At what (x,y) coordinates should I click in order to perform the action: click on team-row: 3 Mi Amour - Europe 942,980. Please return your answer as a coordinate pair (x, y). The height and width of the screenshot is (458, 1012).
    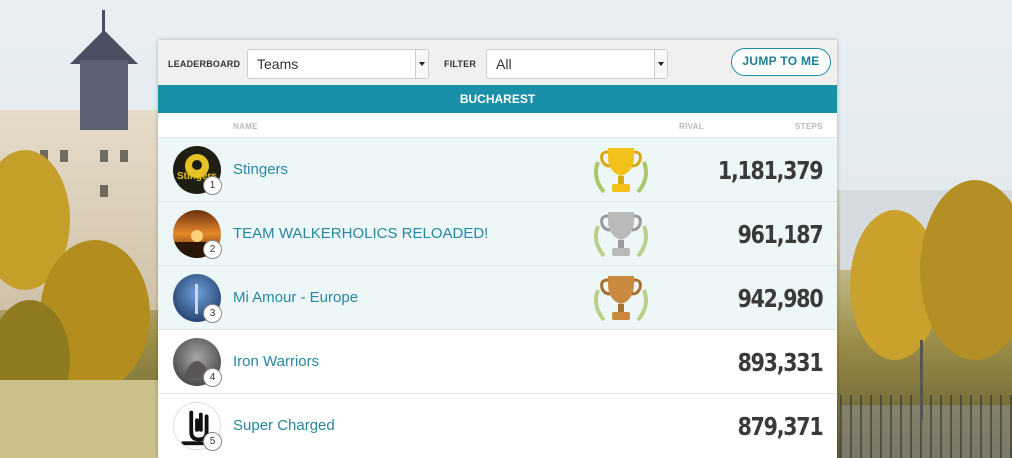
    Looking at the image, I should click on (497, 297).